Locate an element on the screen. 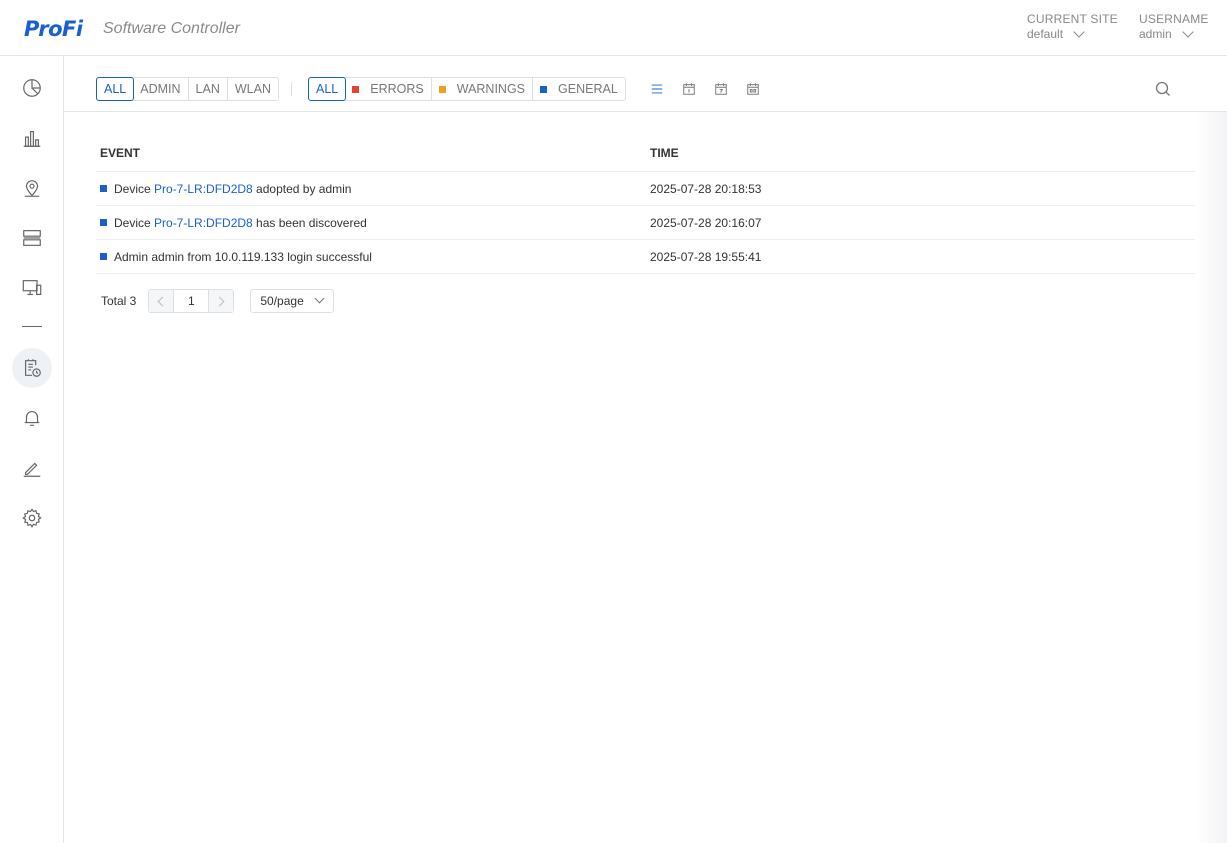  calendar-week-icon is located at coordinates (721, 89).